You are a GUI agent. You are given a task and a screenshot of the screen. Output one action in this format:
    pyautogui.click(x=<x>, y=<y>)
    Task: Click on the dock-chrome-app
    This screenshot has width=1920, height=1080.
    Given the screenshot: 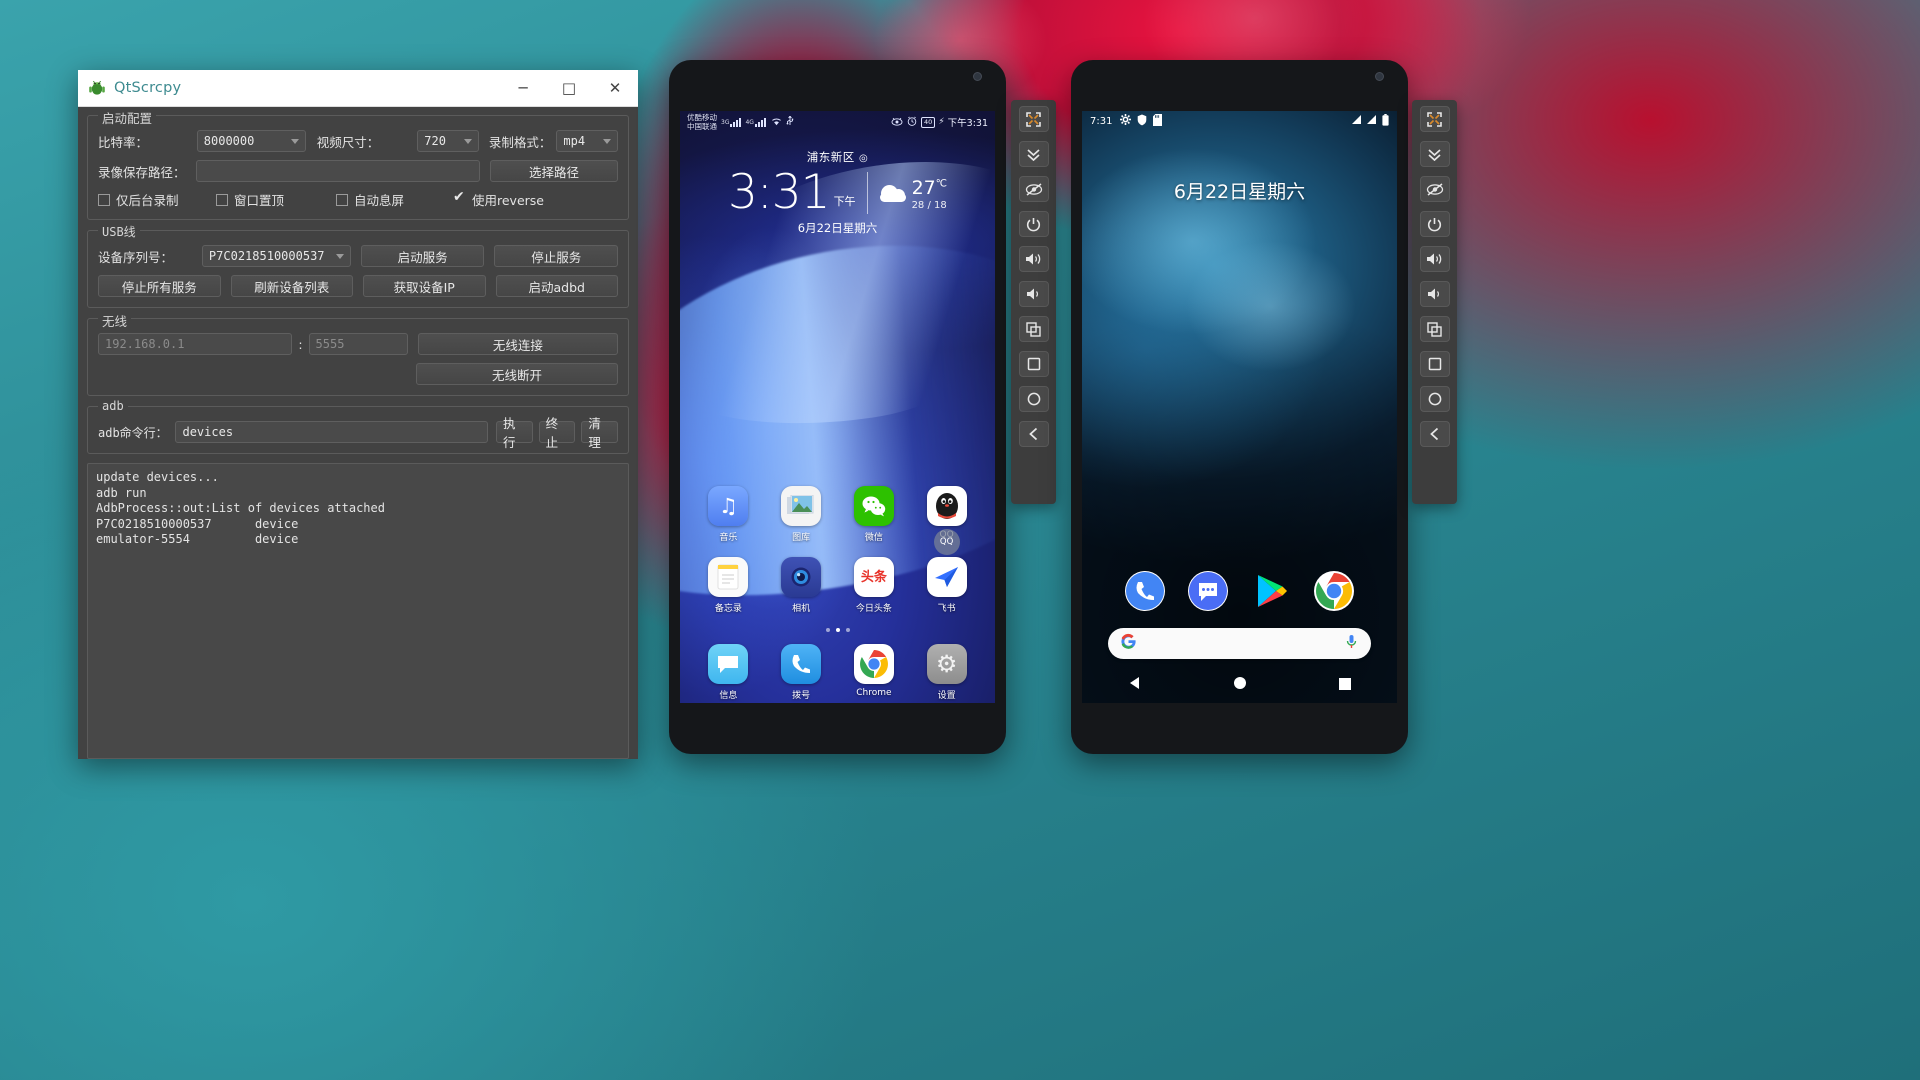 What is the action you would take?
    pyautogui.click(x=1334, y=591)
    